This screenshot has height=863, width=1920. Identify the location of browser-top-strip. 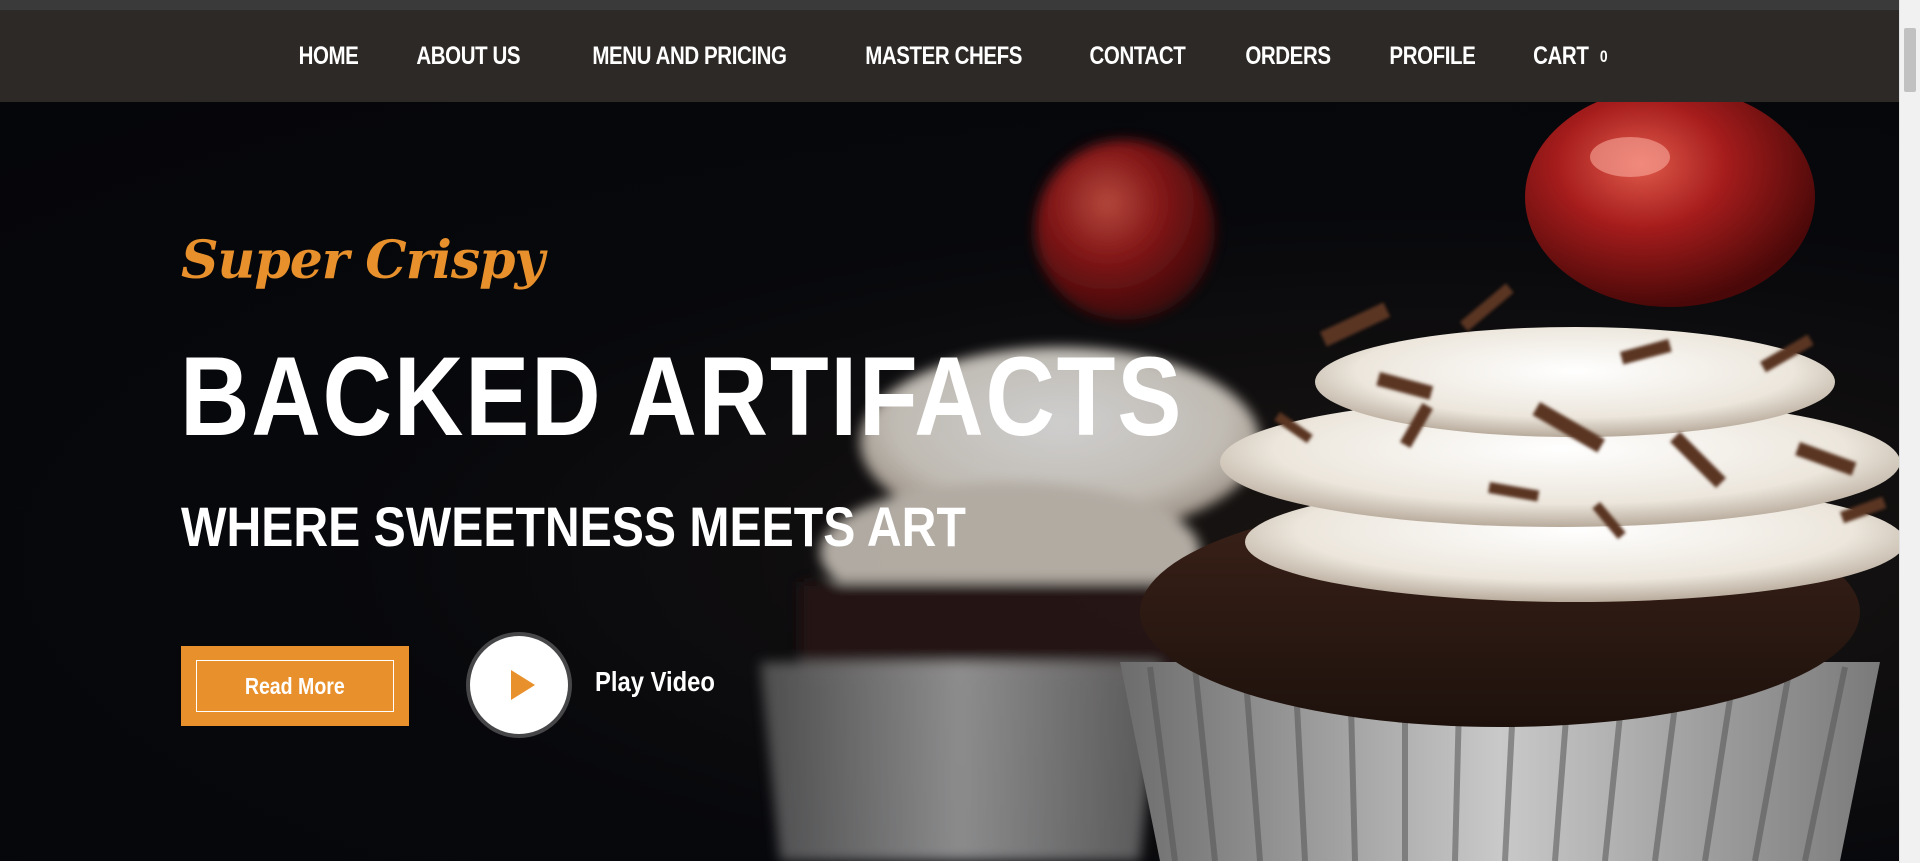
(949, 5).